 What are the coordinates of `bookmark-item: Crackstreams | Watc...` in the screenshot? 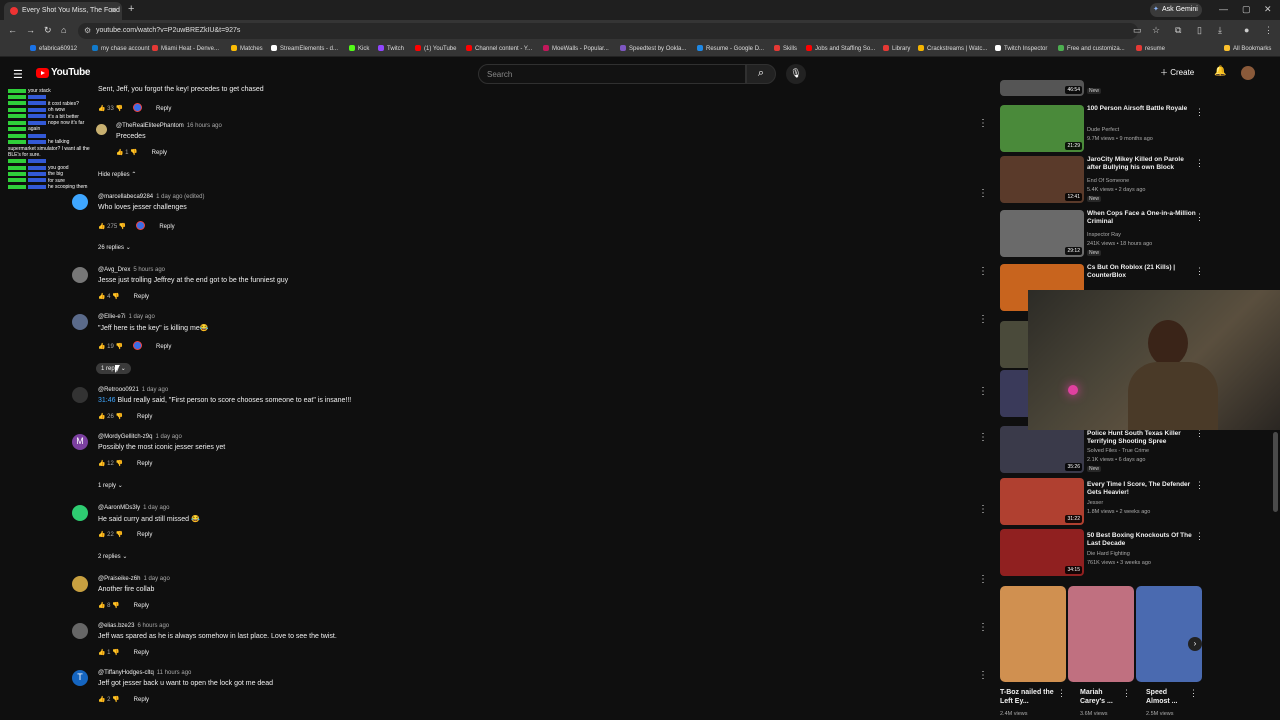 It's located at (952, 48).